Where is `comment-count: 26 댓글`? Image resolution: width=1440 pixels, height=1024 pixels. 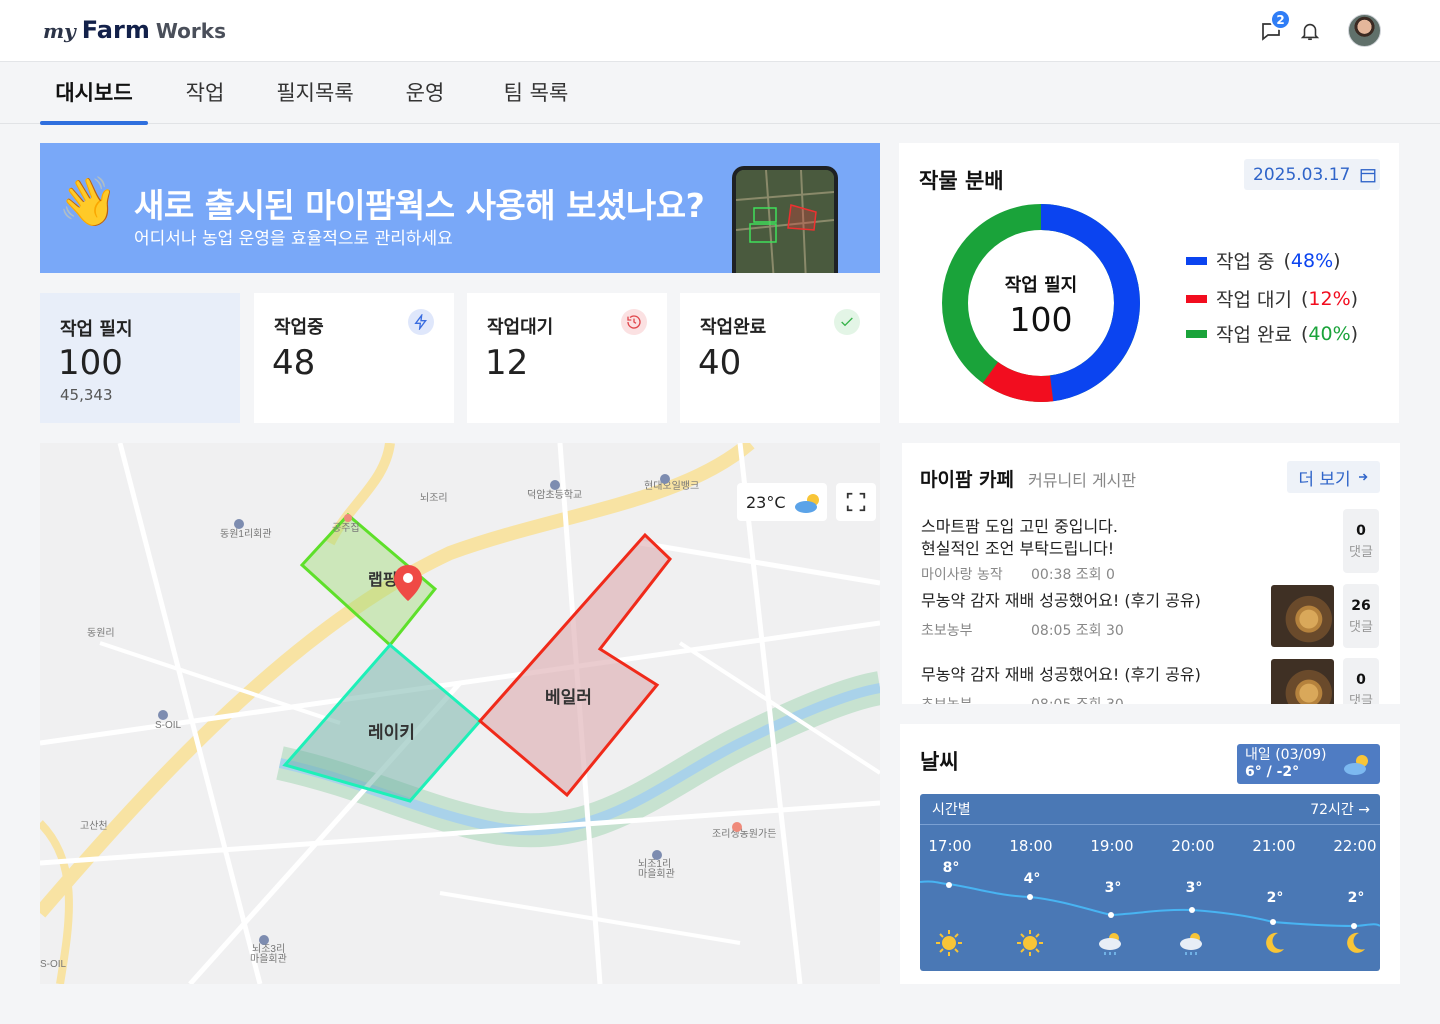 comment-count: 26 댓글 is located at coordinates (1361, 616).